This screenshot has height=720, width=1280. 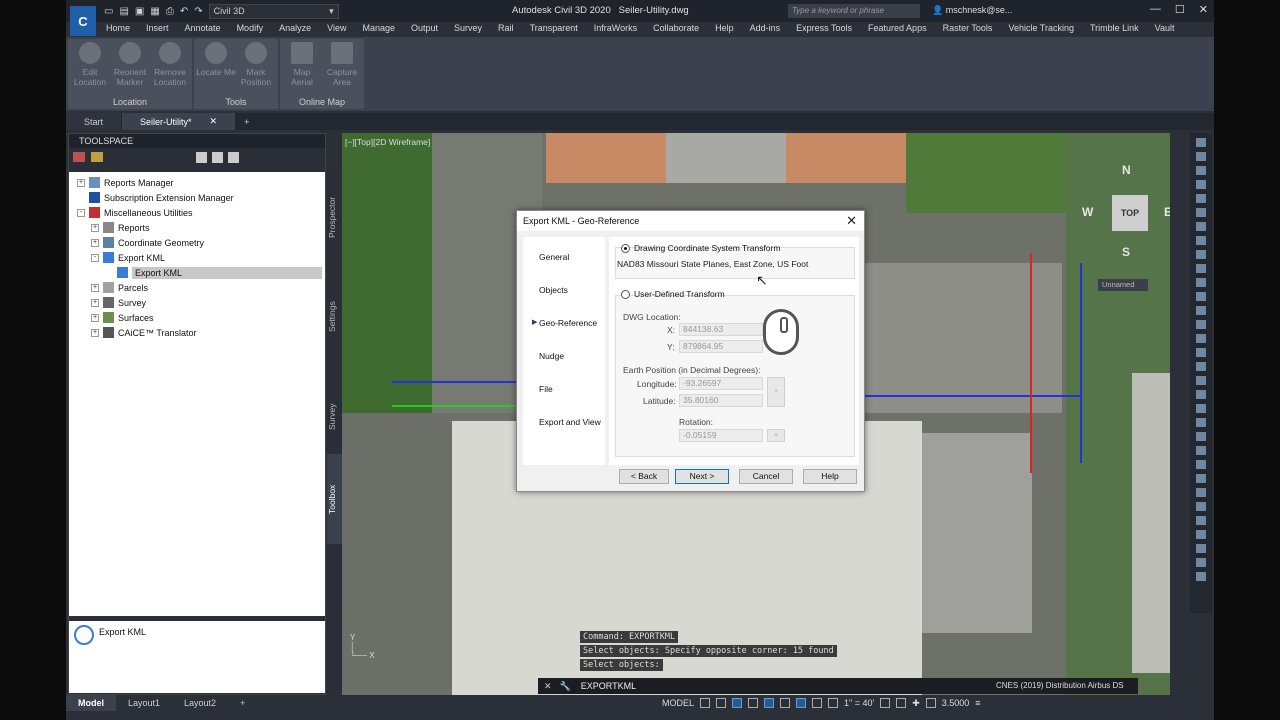 What do you see at coordinates (468, 29) in the screenshot?
I see `ribbon-tab-survey: Survey` at bounding box center [468, 29].